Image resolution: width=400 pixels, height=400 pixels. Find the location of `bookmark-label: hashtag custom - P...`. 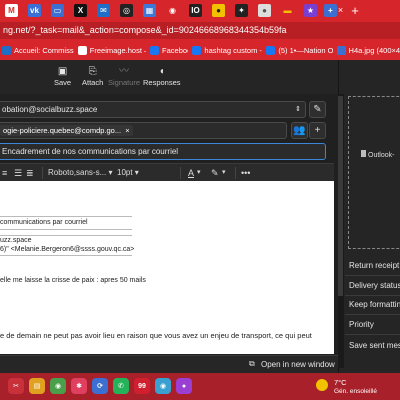

bookmark-label: hashtag custom - P... is located at coordinates (233, 50).